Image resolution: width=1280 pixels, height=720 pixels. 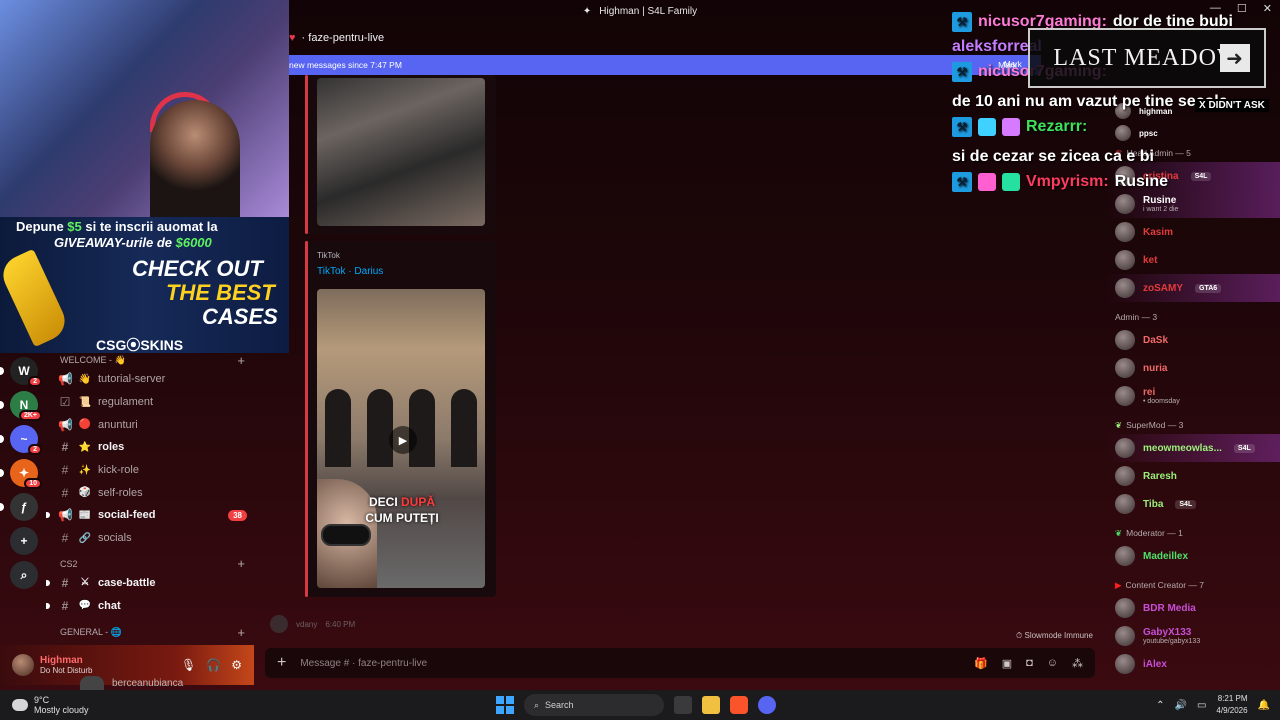 What do you see at coordinates (117, 226) in the screenshot?
I see `promo-line-1: Depune $5 si te inscrii auomat la` at bounding box center [117, 226].